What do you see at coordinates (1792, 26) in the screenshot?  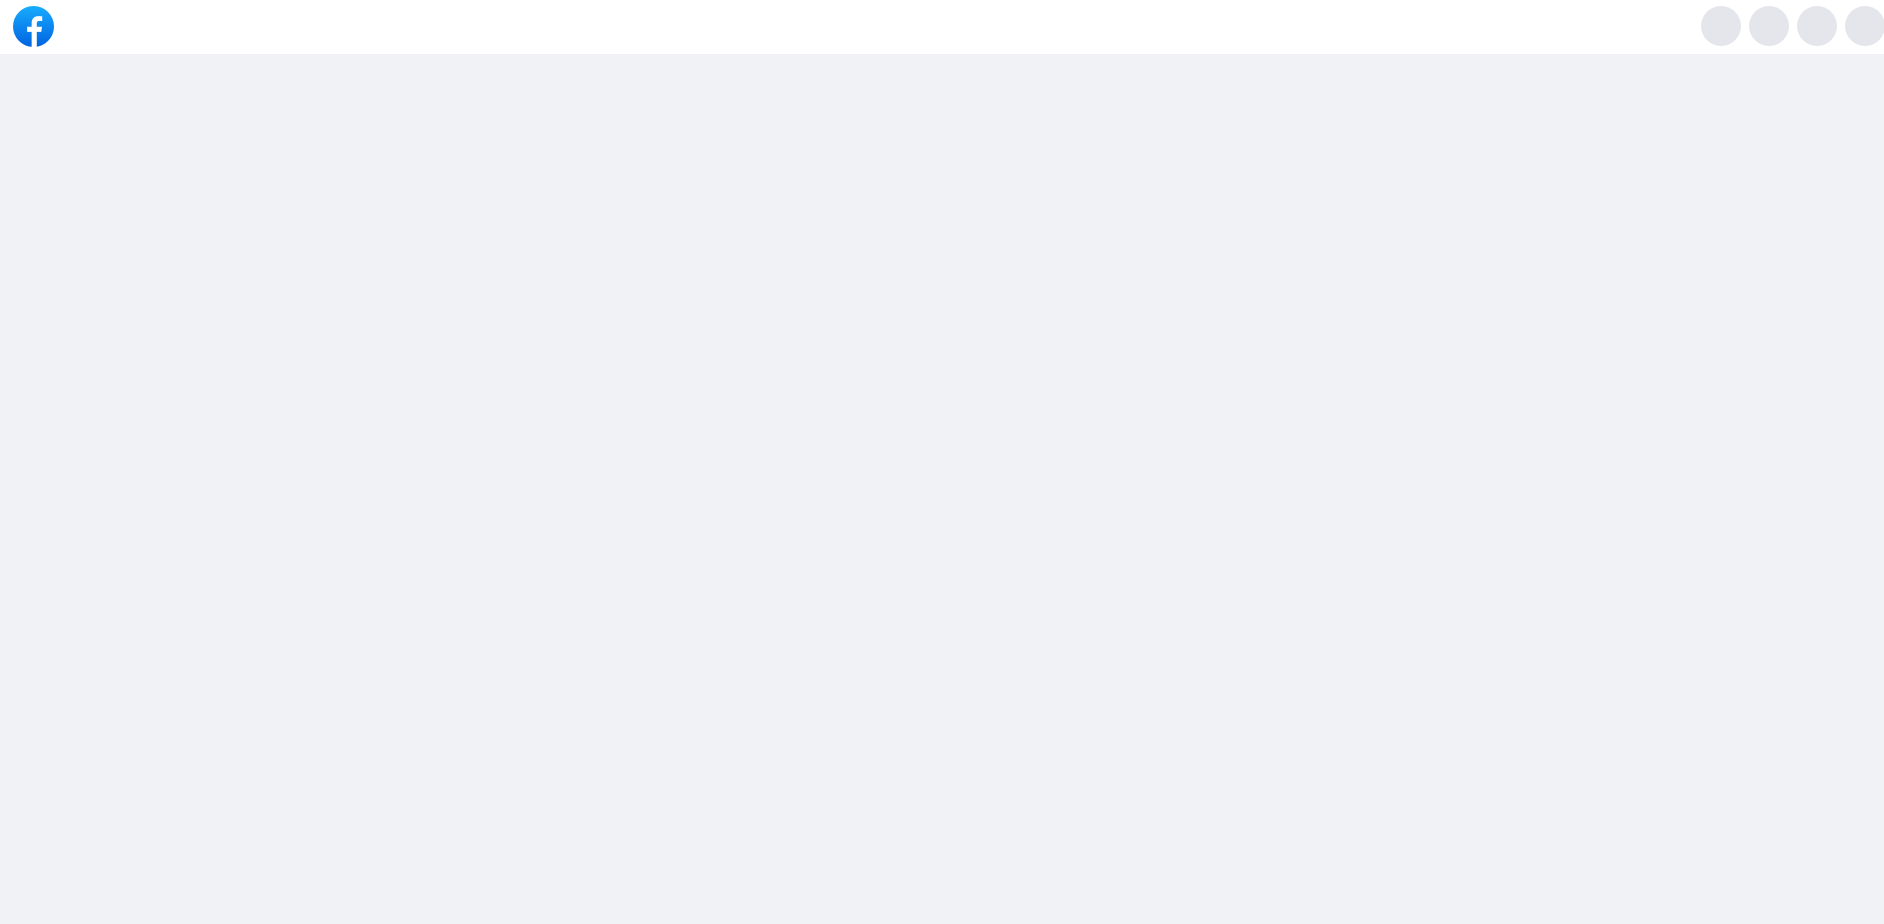 I see `header-actions` at bounding box center [1792, 26].